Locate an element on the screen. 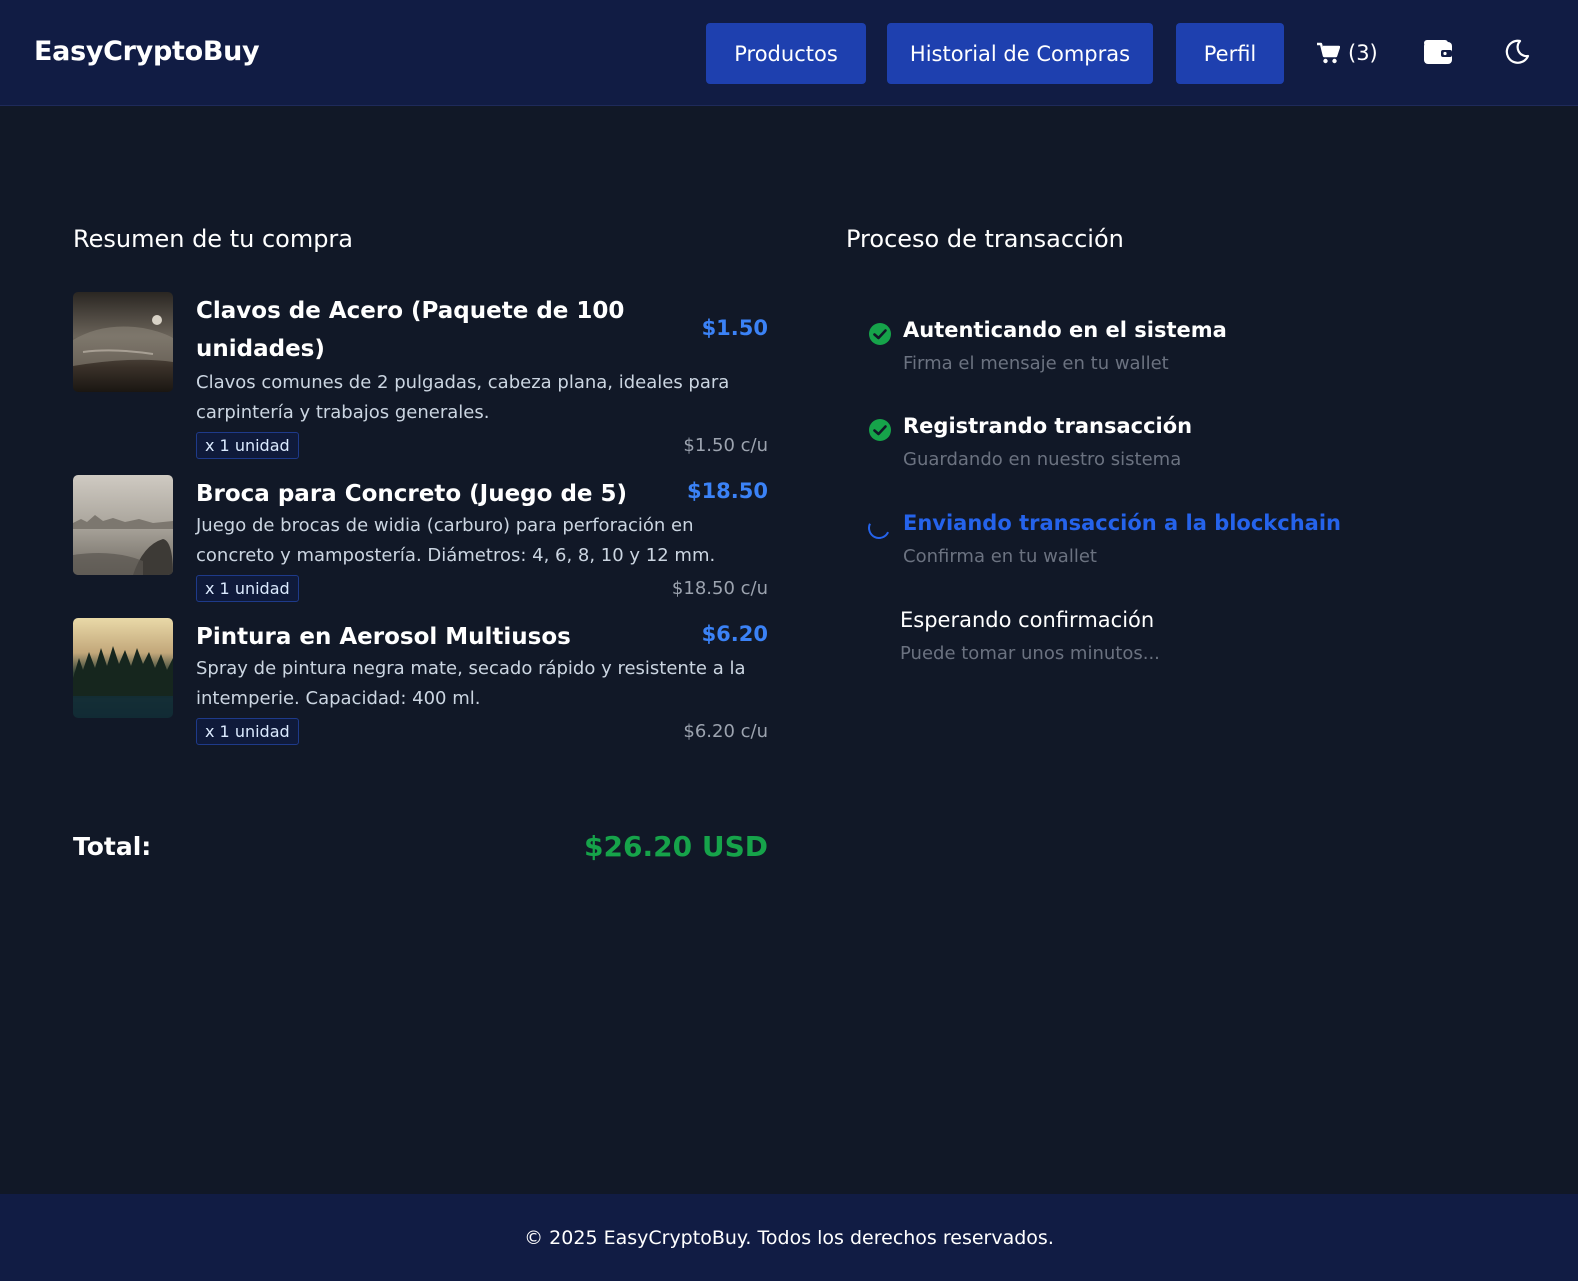  product-price: $1.50 is located at coordinates (734, 328).